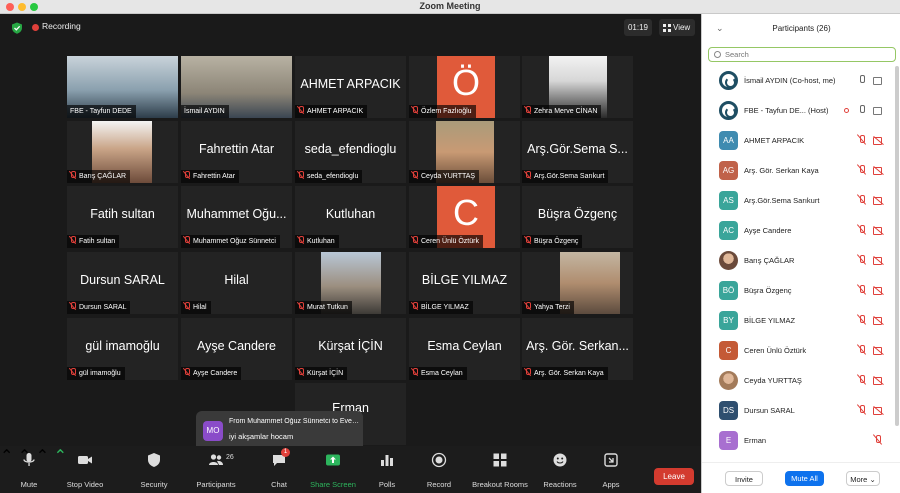  I want to click on participant-row: BÖ Büşra Özgenç, so click(798, 291).